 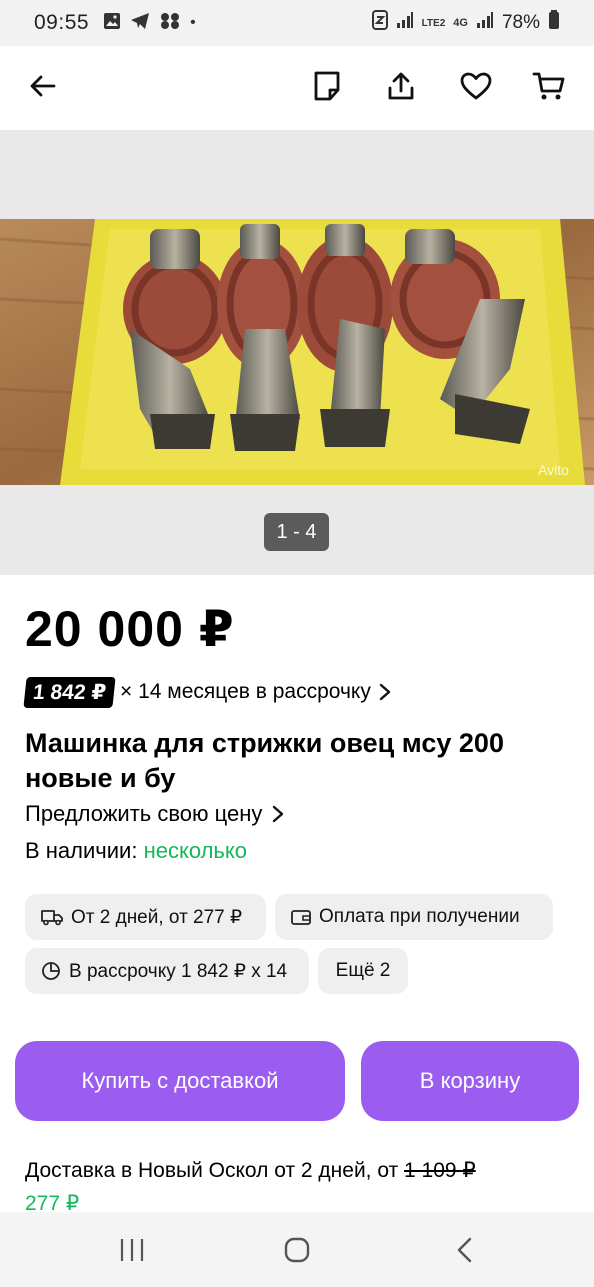 What do you see at coordinates (130, 629) in the screenshot?
I see `price: 20 000 ₽` at bounding box center [130, 629].